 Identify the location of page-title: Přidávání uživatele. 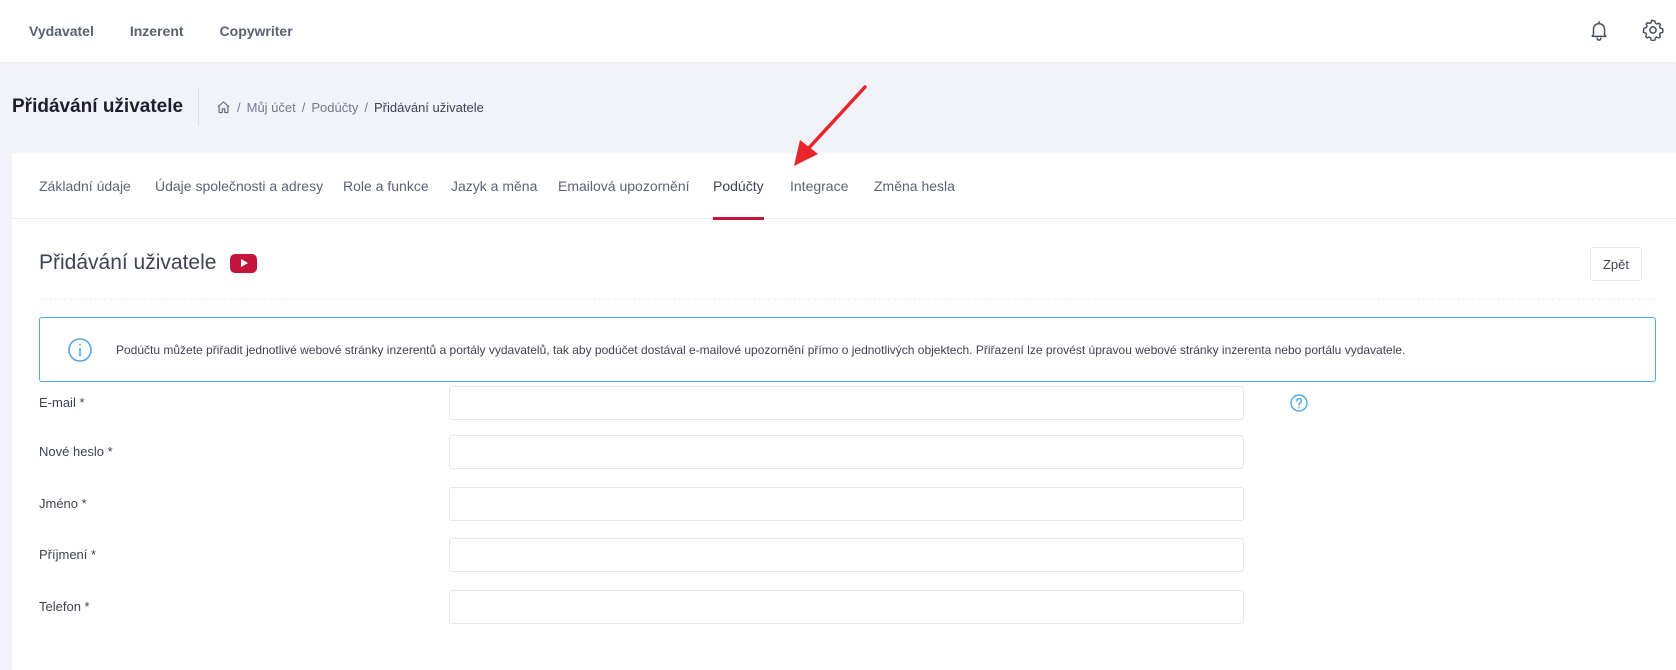
(98, 106).